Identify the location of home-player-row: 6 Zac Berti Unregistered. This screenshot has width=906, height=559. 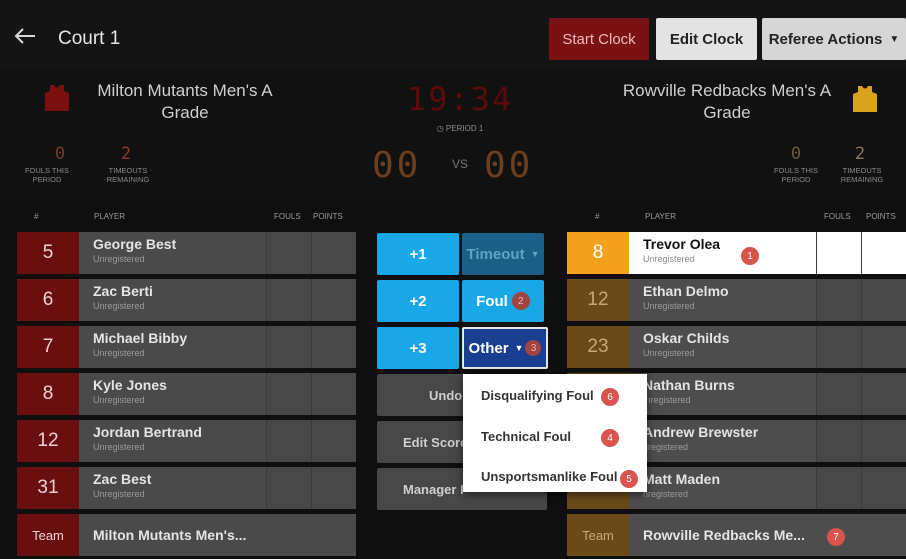
(186, 300).